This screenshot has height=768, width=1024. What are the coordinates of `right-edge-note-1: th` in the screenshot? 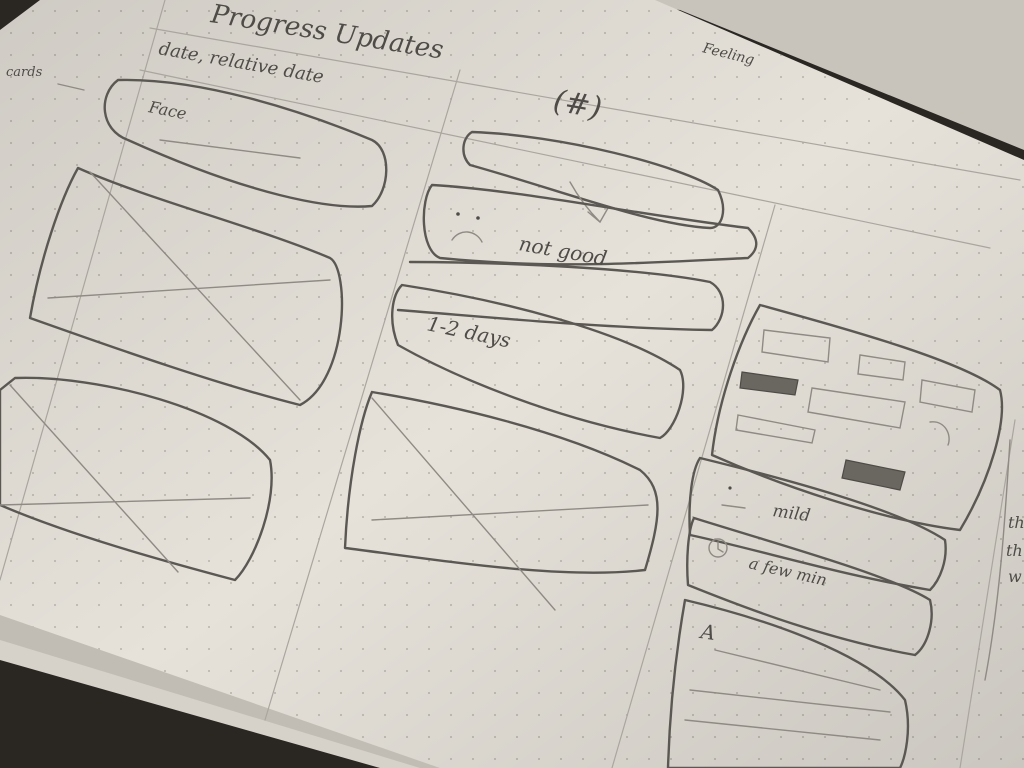 It's located at (1016, 522).